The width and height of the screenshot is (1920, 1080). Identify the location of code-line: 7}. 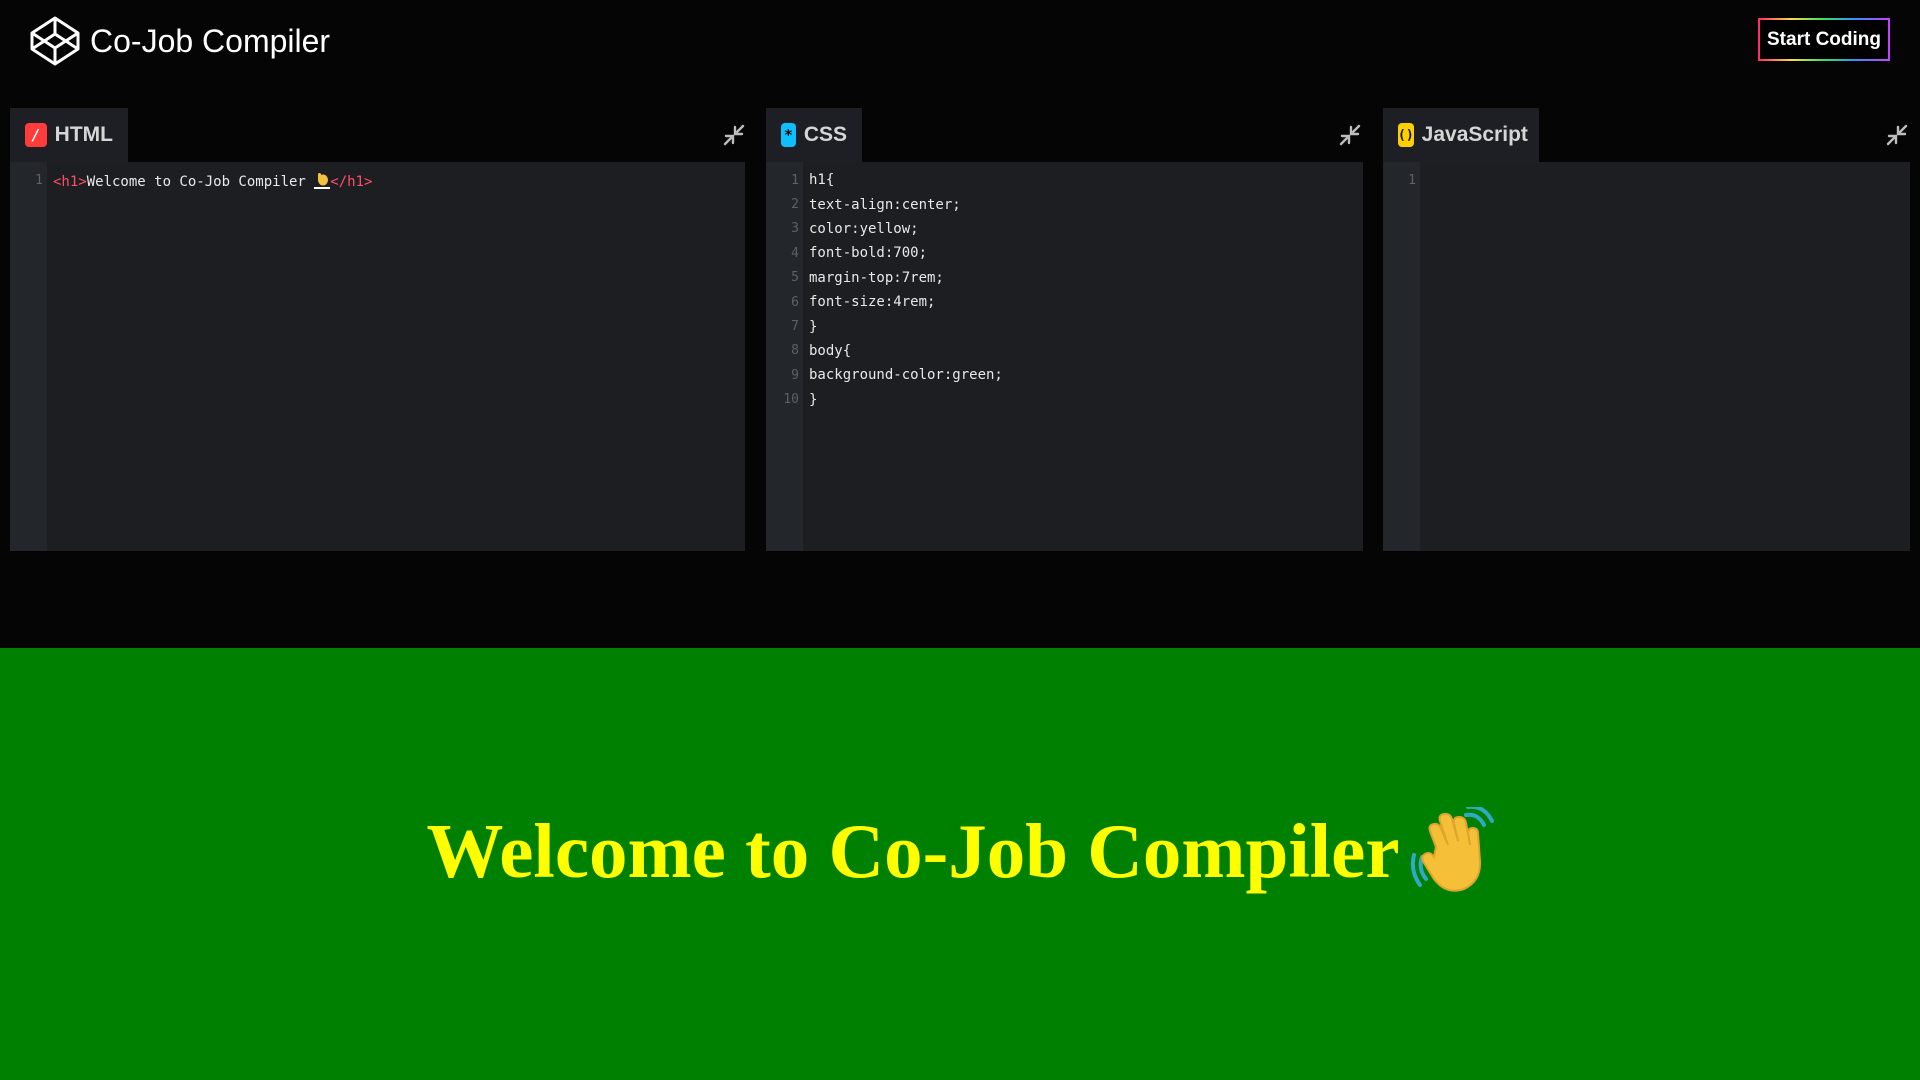
(1064, 326).